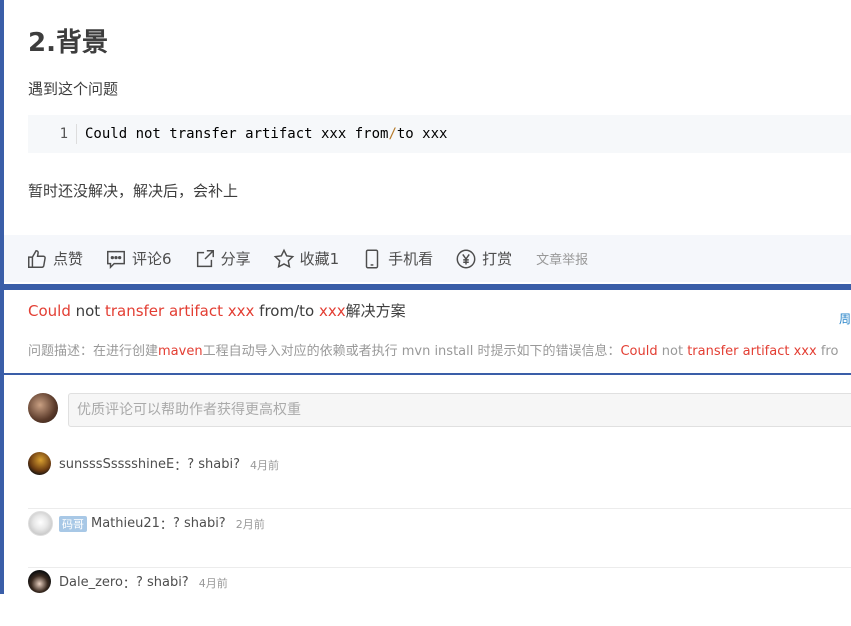  I want to click on yen-coin-icon, so click(466, 258).